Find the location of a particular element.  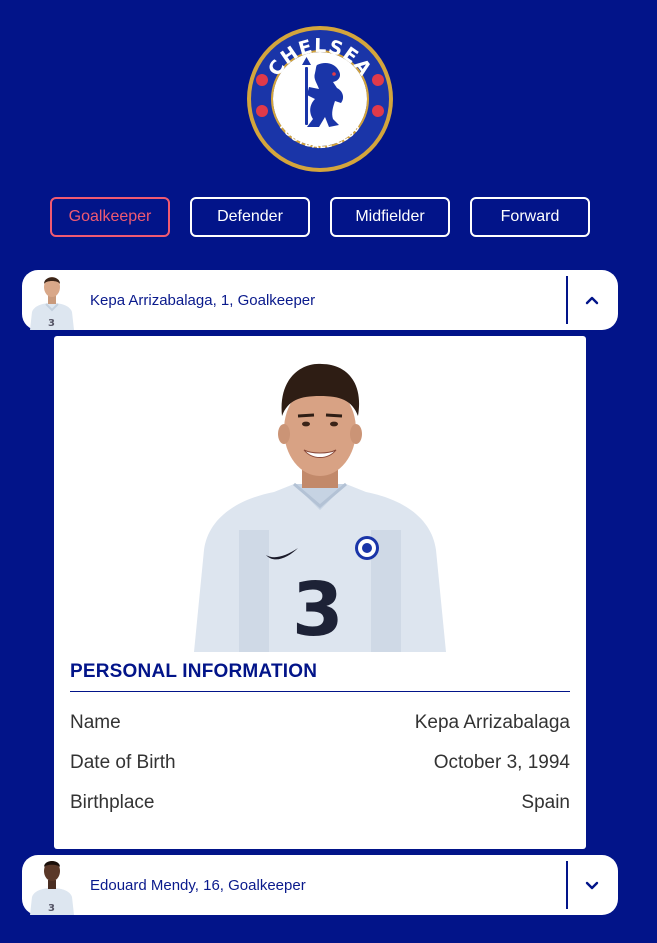

info-label: Name is located at coordinates (95, 722).